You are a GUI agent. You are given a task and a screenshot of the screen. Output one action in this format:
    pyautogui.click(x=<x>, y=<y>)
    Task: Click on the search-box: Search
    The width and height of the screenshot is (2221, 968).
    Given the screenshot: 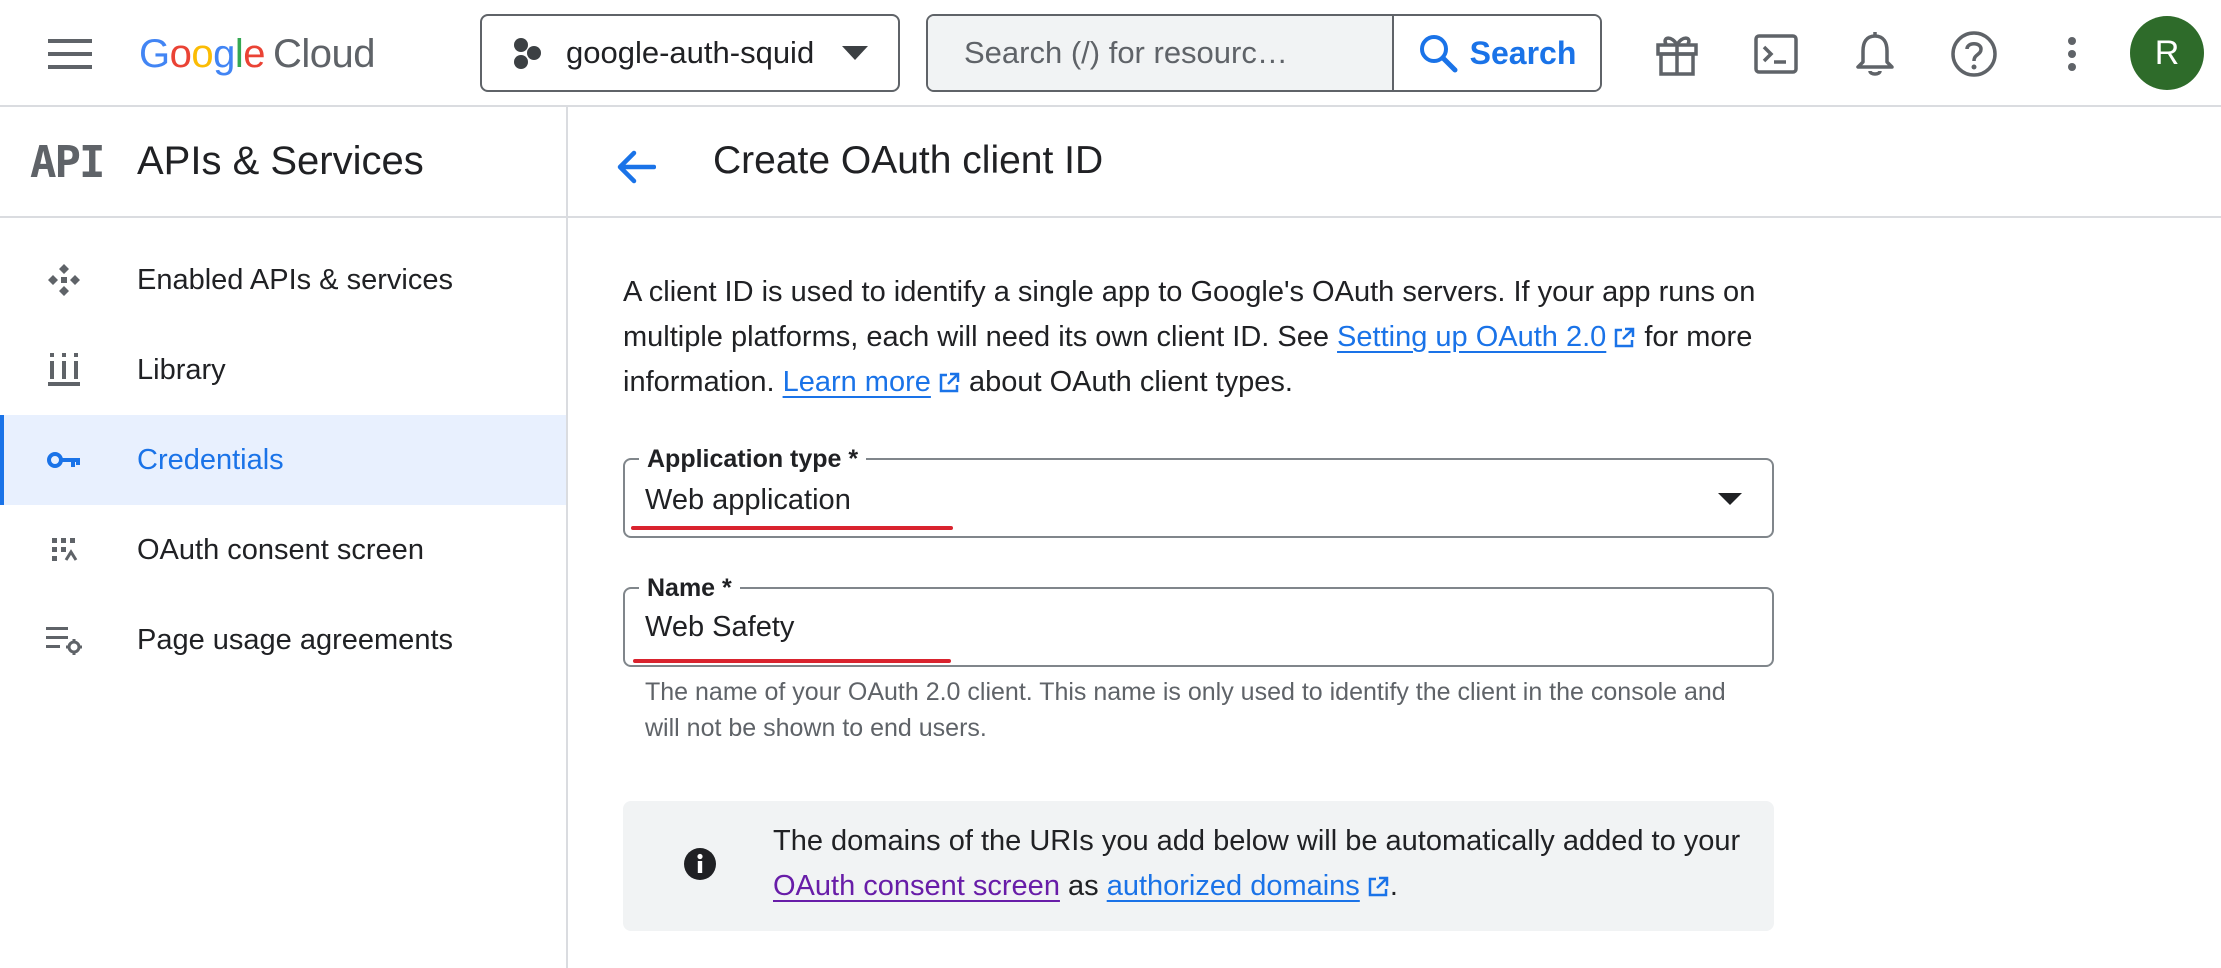 What is the action you would take?
    pyautogui.click(x=1264, y=53)
    